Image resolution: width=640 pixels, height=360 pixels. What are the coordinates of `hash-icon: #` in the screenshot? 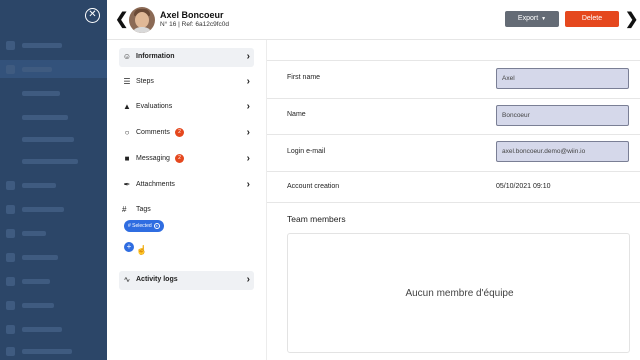 It's located at (124, 209).